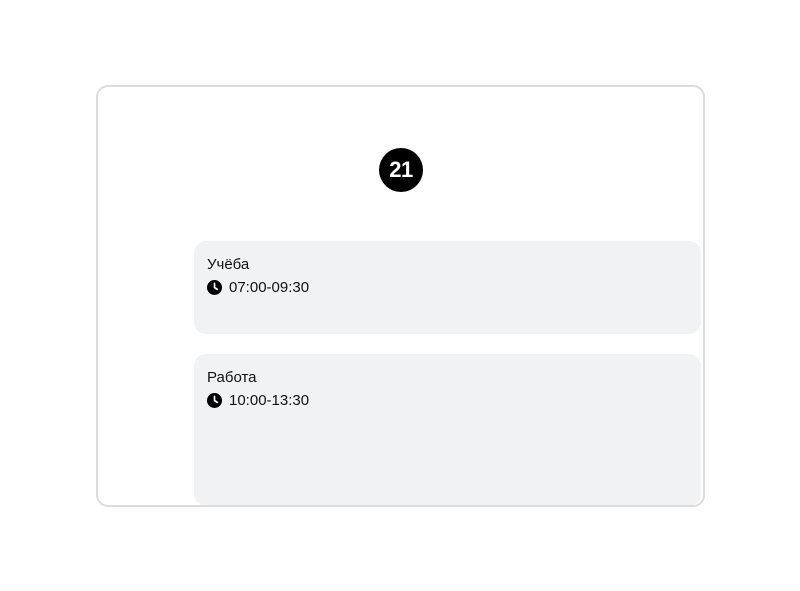  I want to click on event-time: 10:00-13:30, so click(269, 400).